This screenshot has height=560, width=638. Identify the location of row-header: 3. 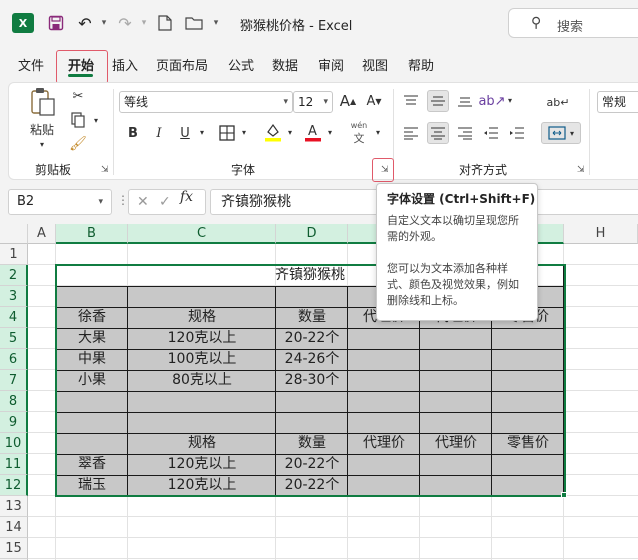
(14, 296).